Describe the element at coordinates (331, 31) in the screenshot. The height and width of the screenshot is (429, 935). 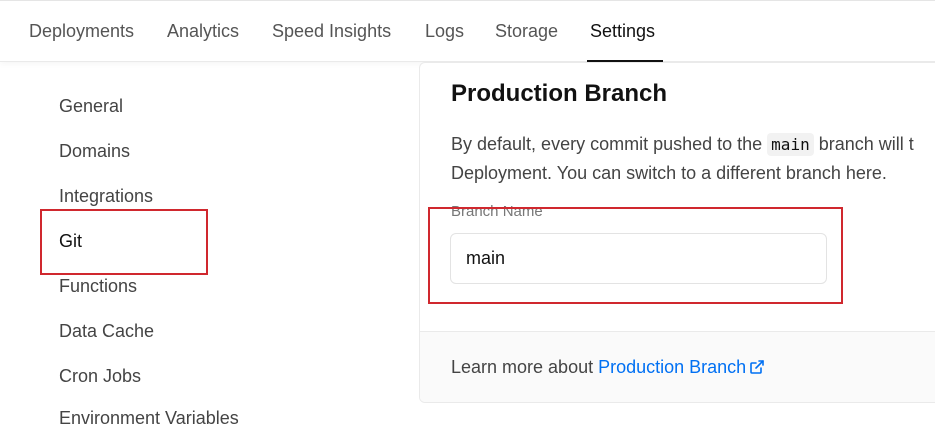
I see `tab-speed-insights: Speed Insights` at that location.